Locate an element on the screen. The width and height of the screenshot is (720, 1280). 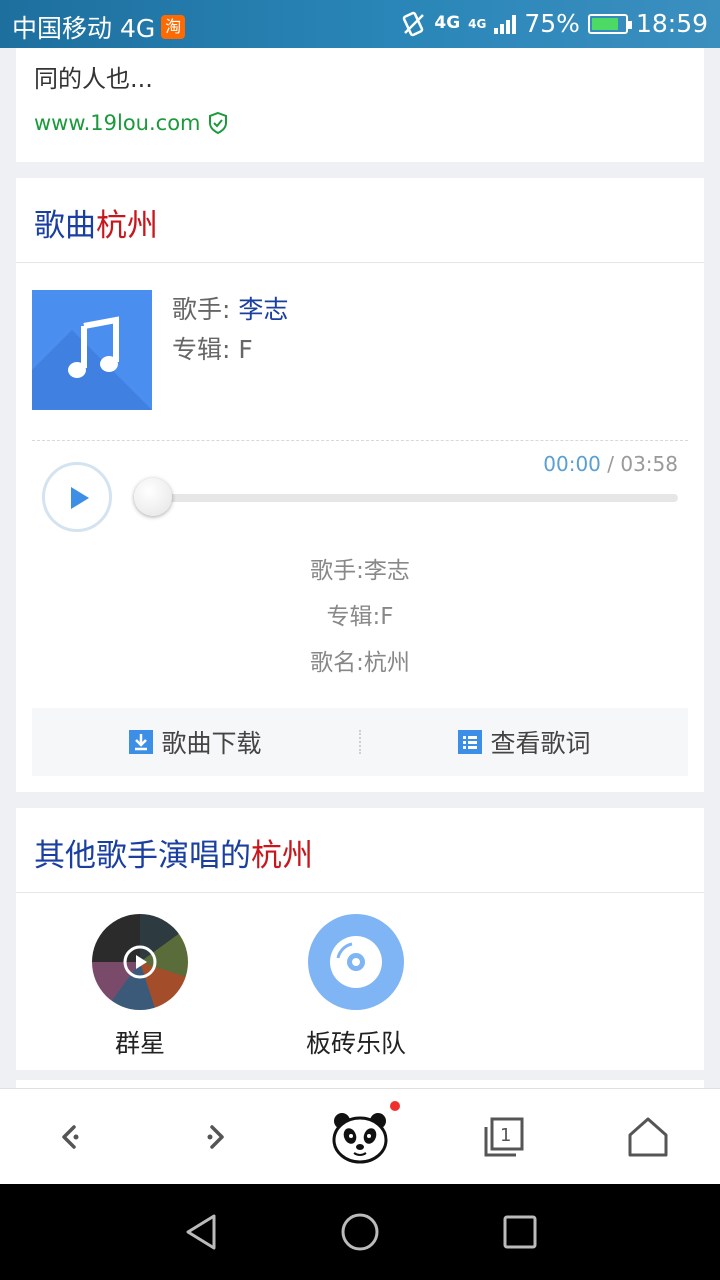
progress-track is located at coordinates (408, 498).